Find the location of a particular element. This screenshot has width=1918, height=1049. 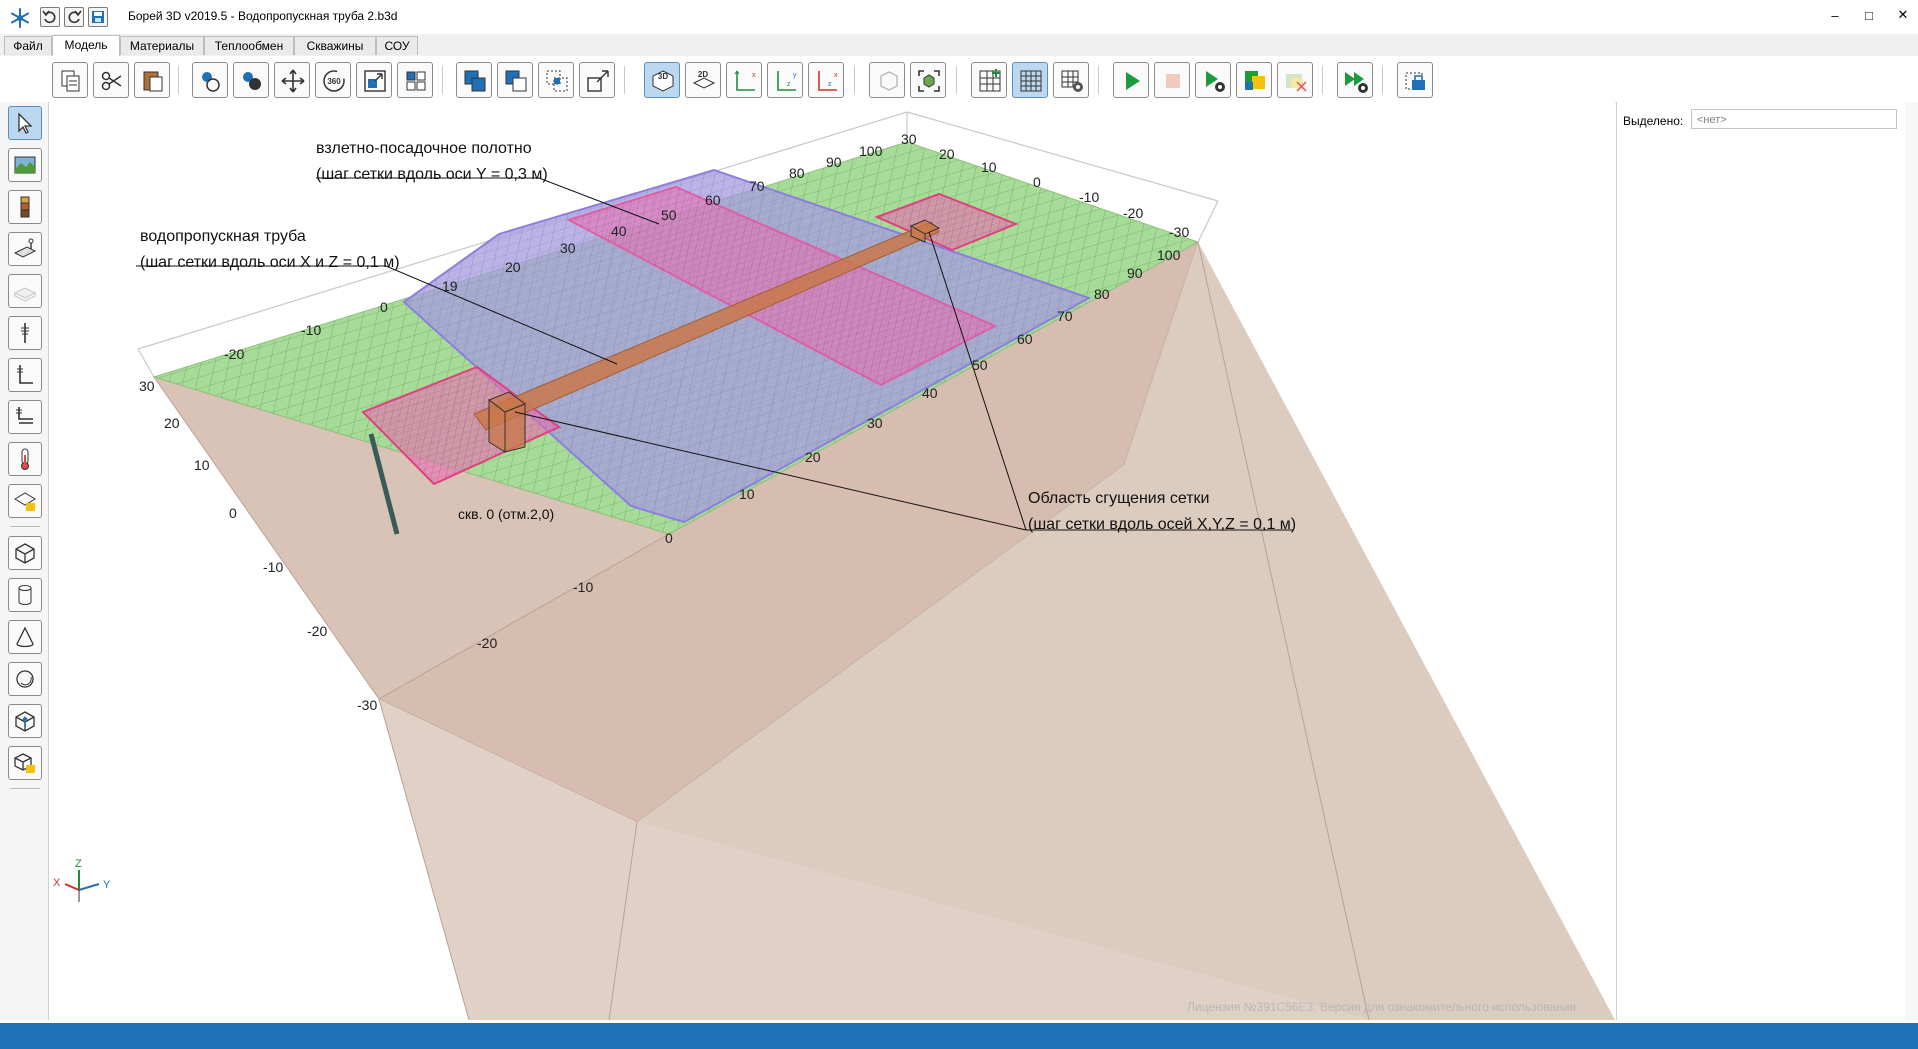

view-3d-button: 3D is located at coordinates (662, 80).